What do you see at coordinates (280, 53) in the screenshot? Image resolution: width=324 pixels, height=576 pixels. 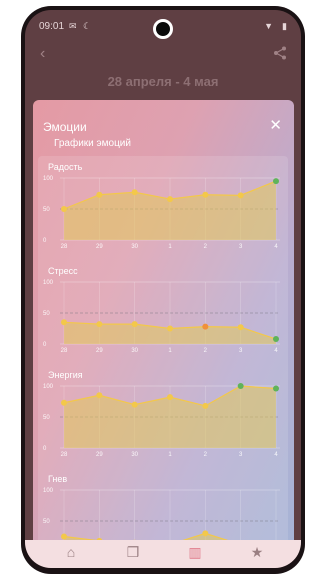 I see `share-icon` at bounding box center [280, 53].